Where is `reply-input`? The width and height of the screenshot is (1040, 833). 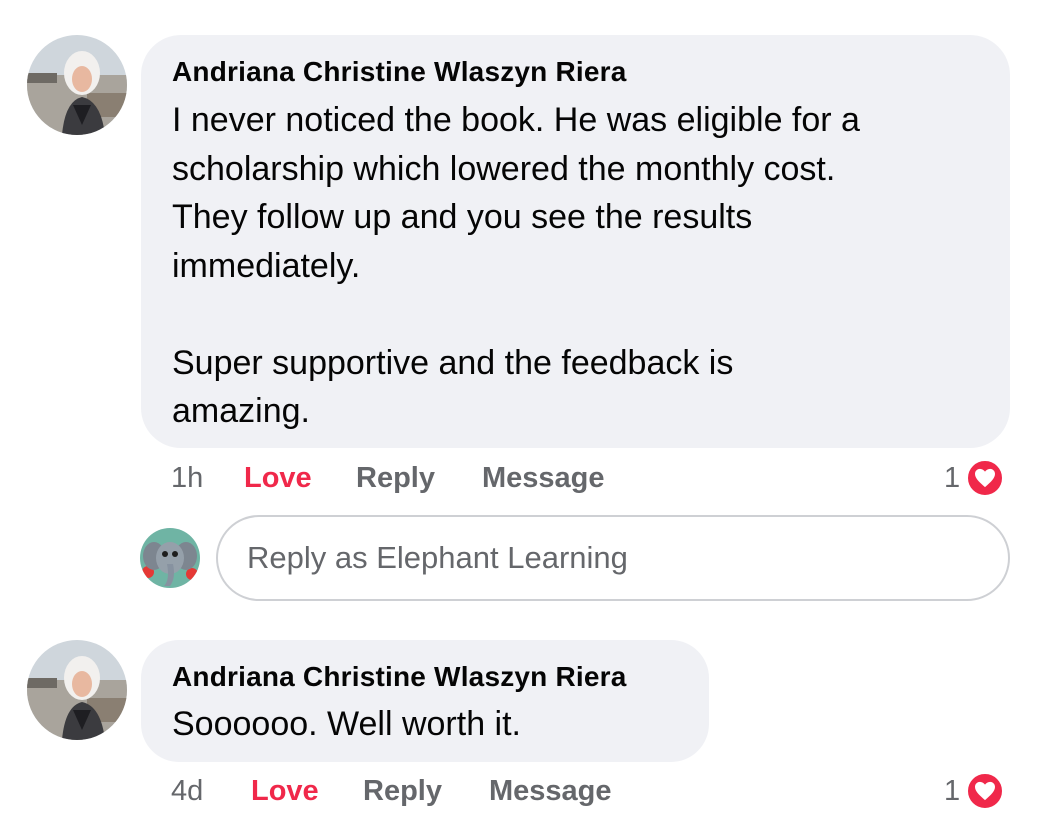 reply-input is located at coordinates (626, 558).